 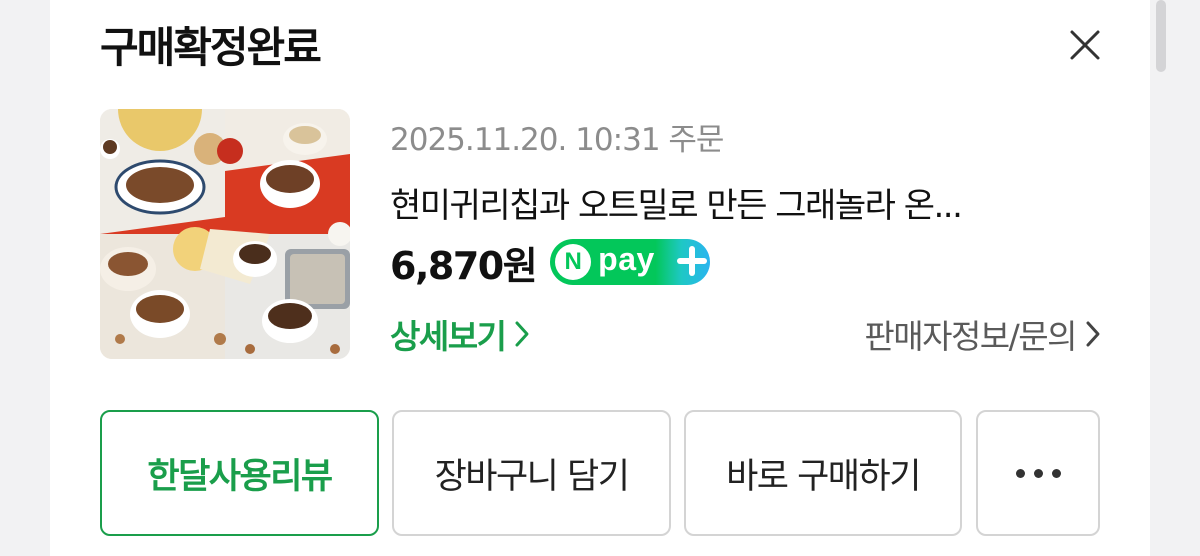 What do you see at coordinates (531, 473) in the screenshot?
I see `add-to-cart-button: 장바구니 담기` at bounding box center [531, 473].